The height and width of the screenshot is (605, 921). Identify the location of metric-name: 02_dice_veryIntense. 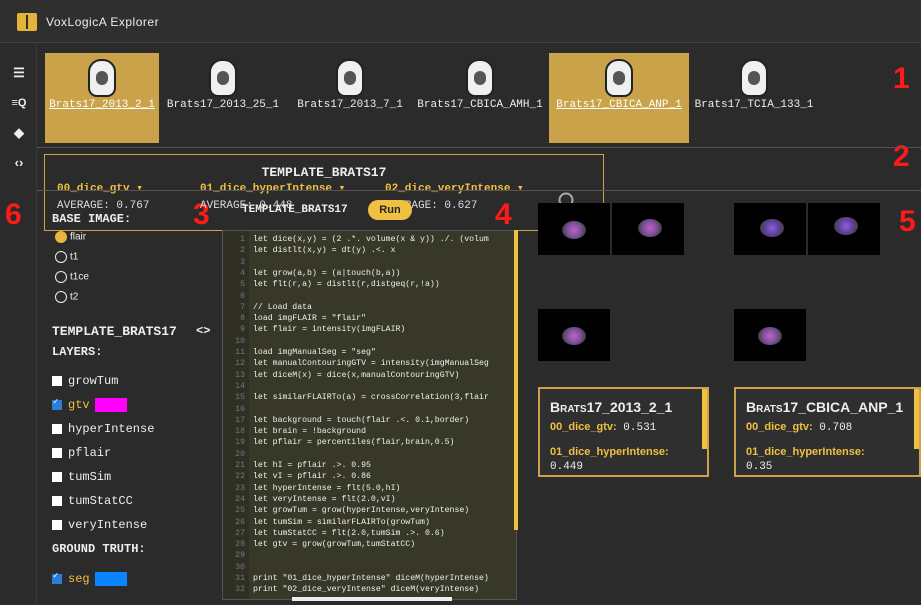
(448, 189).